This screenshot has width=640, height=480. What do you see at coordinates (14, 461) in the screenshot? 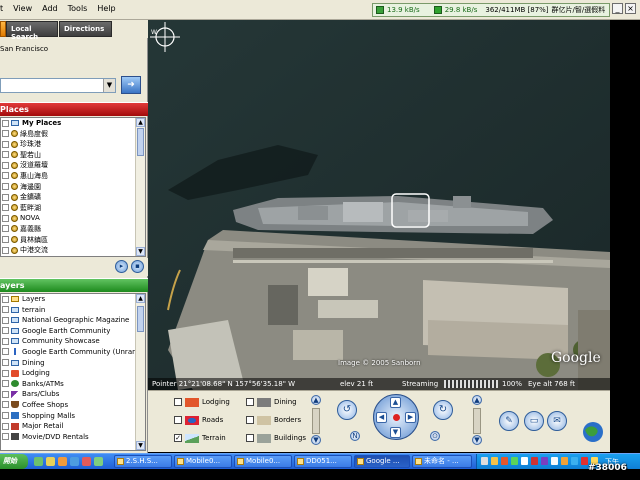
I see `start-button: 開始` at bounding box center [14, 461].